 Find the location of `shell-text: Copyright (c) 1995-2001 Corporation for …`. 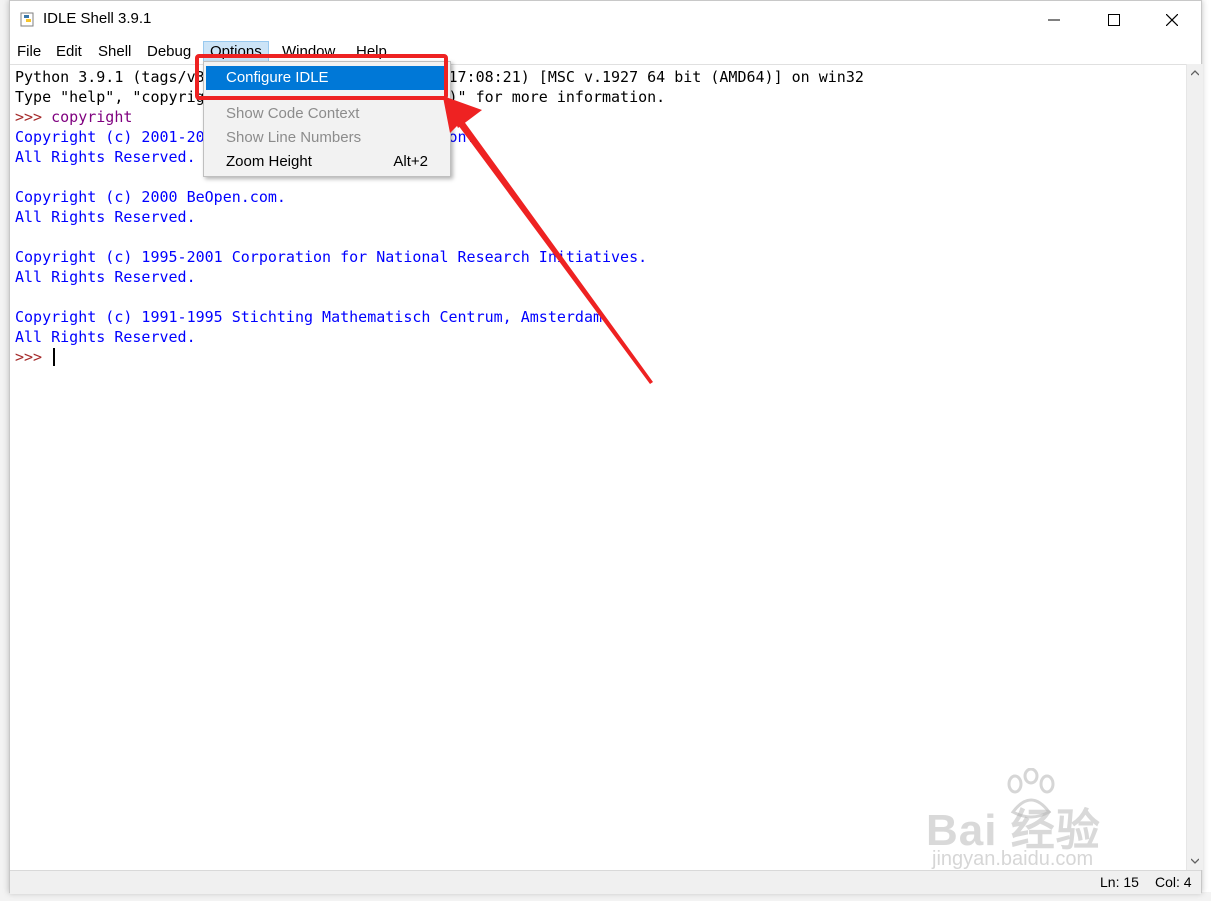

shell-text: Copyright (c) 1995-2001 Corporation for … is located at coordinates (331, 257).